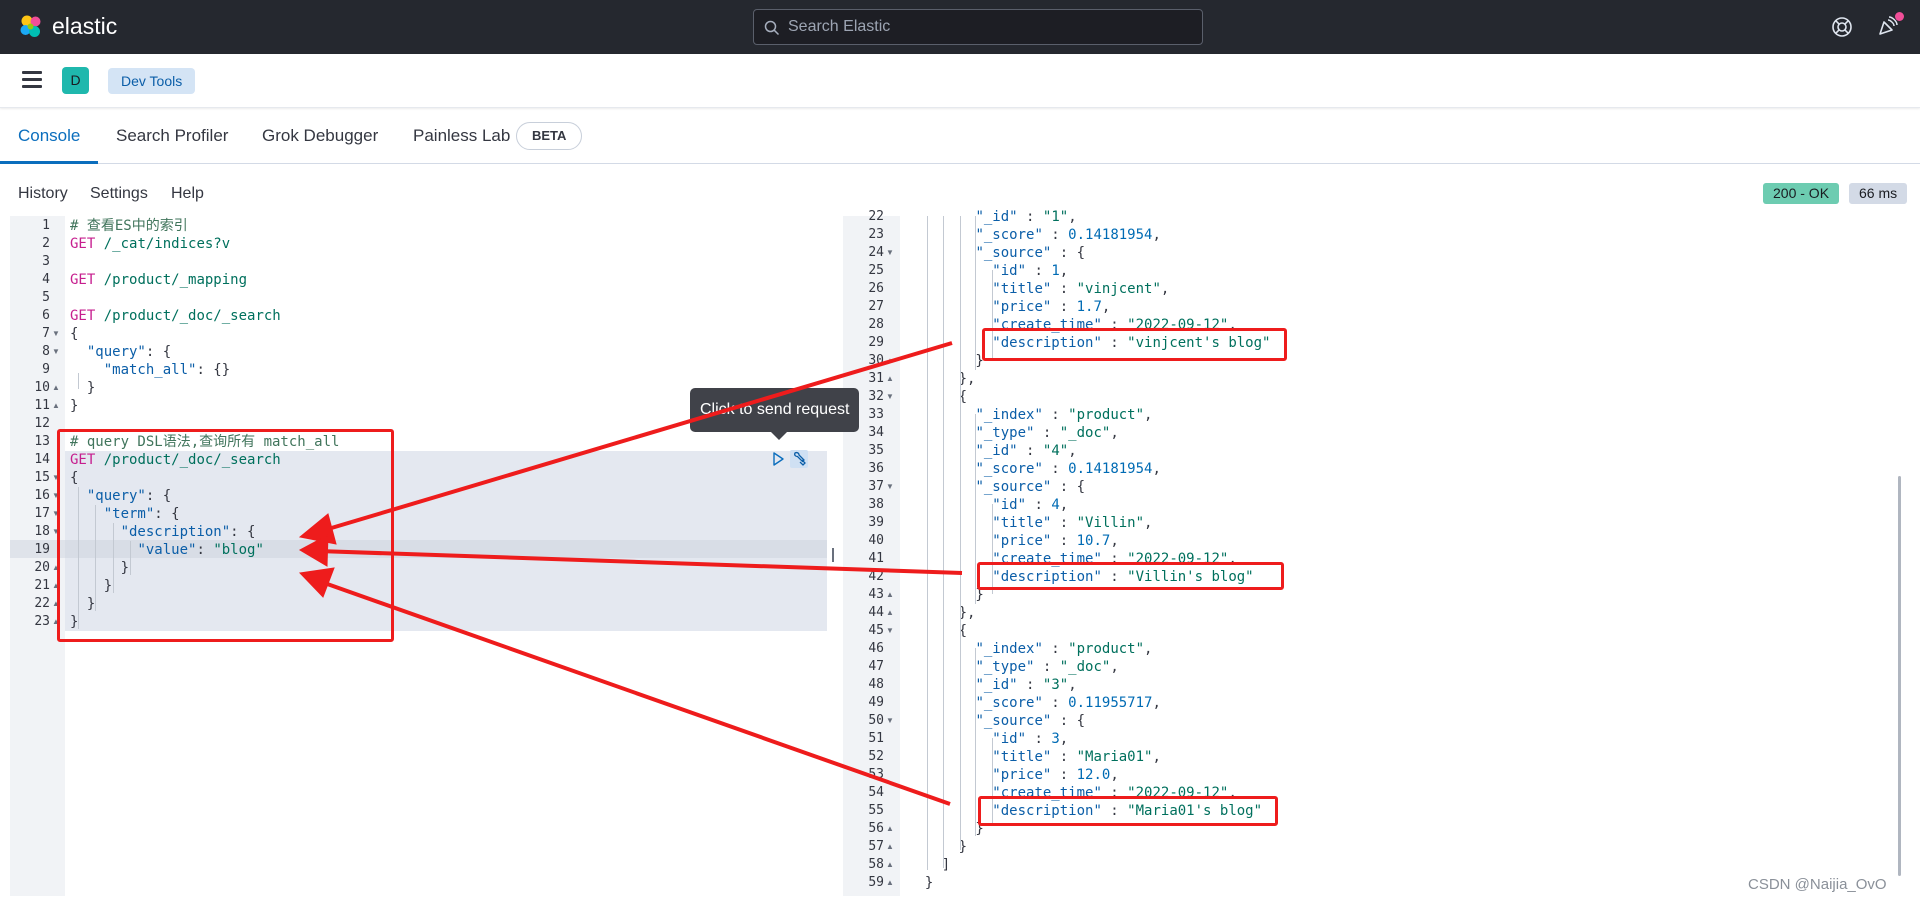 This screenshot has width=1920, height=903. I want to click on tooltip-arrow, so click(779, 436).